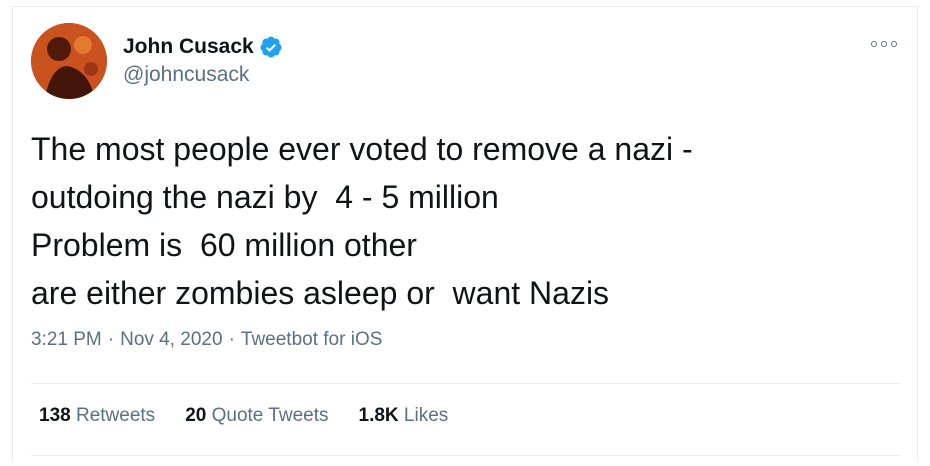 This screenshot has height=466, width=930. I want to click on engagement-stats: 138 Retweets 20 Quote Tweets 1.8K Likes, so click(258, 416).